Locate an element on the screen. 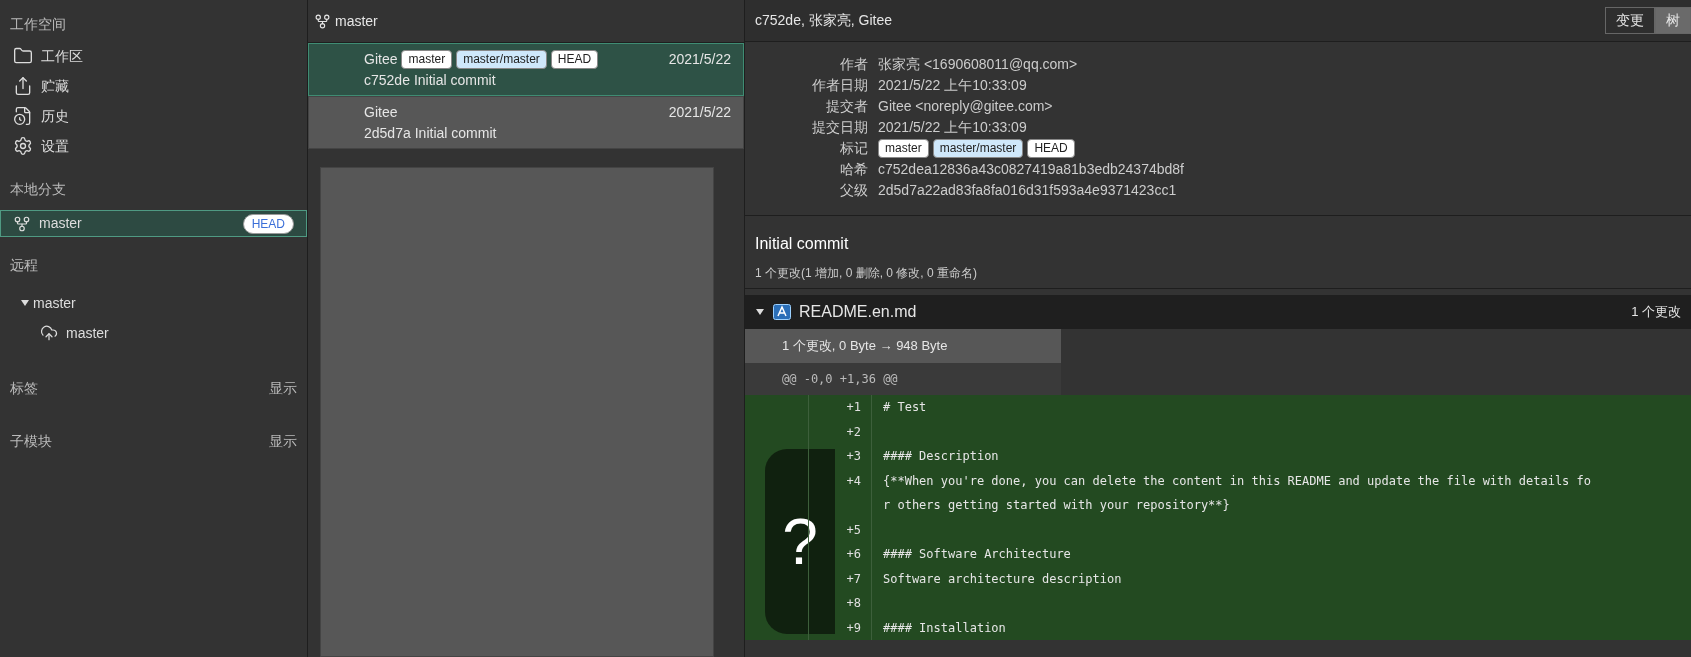  code-line: # Test is located at coordinates (905, 407).